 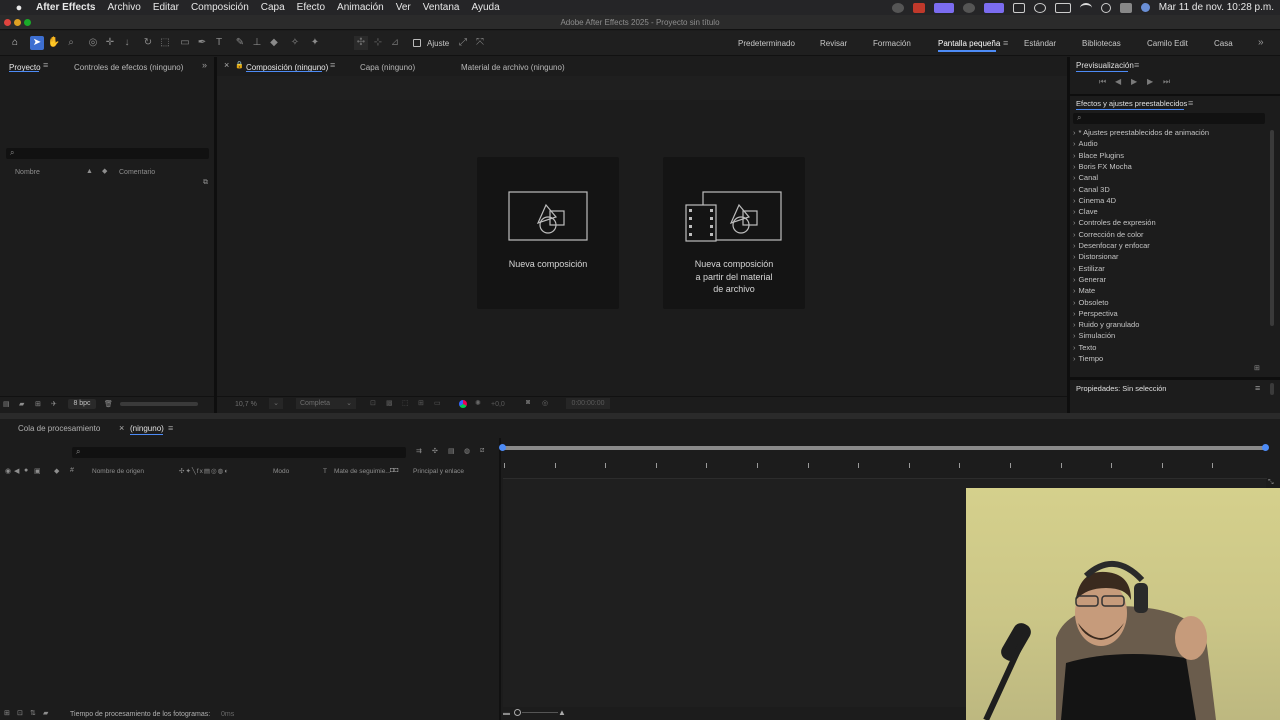 What do you see at coordinates (482, 451) in the screenshot?
I see `graph-editor-icon: ⧄` at bounding box center [482, 451].